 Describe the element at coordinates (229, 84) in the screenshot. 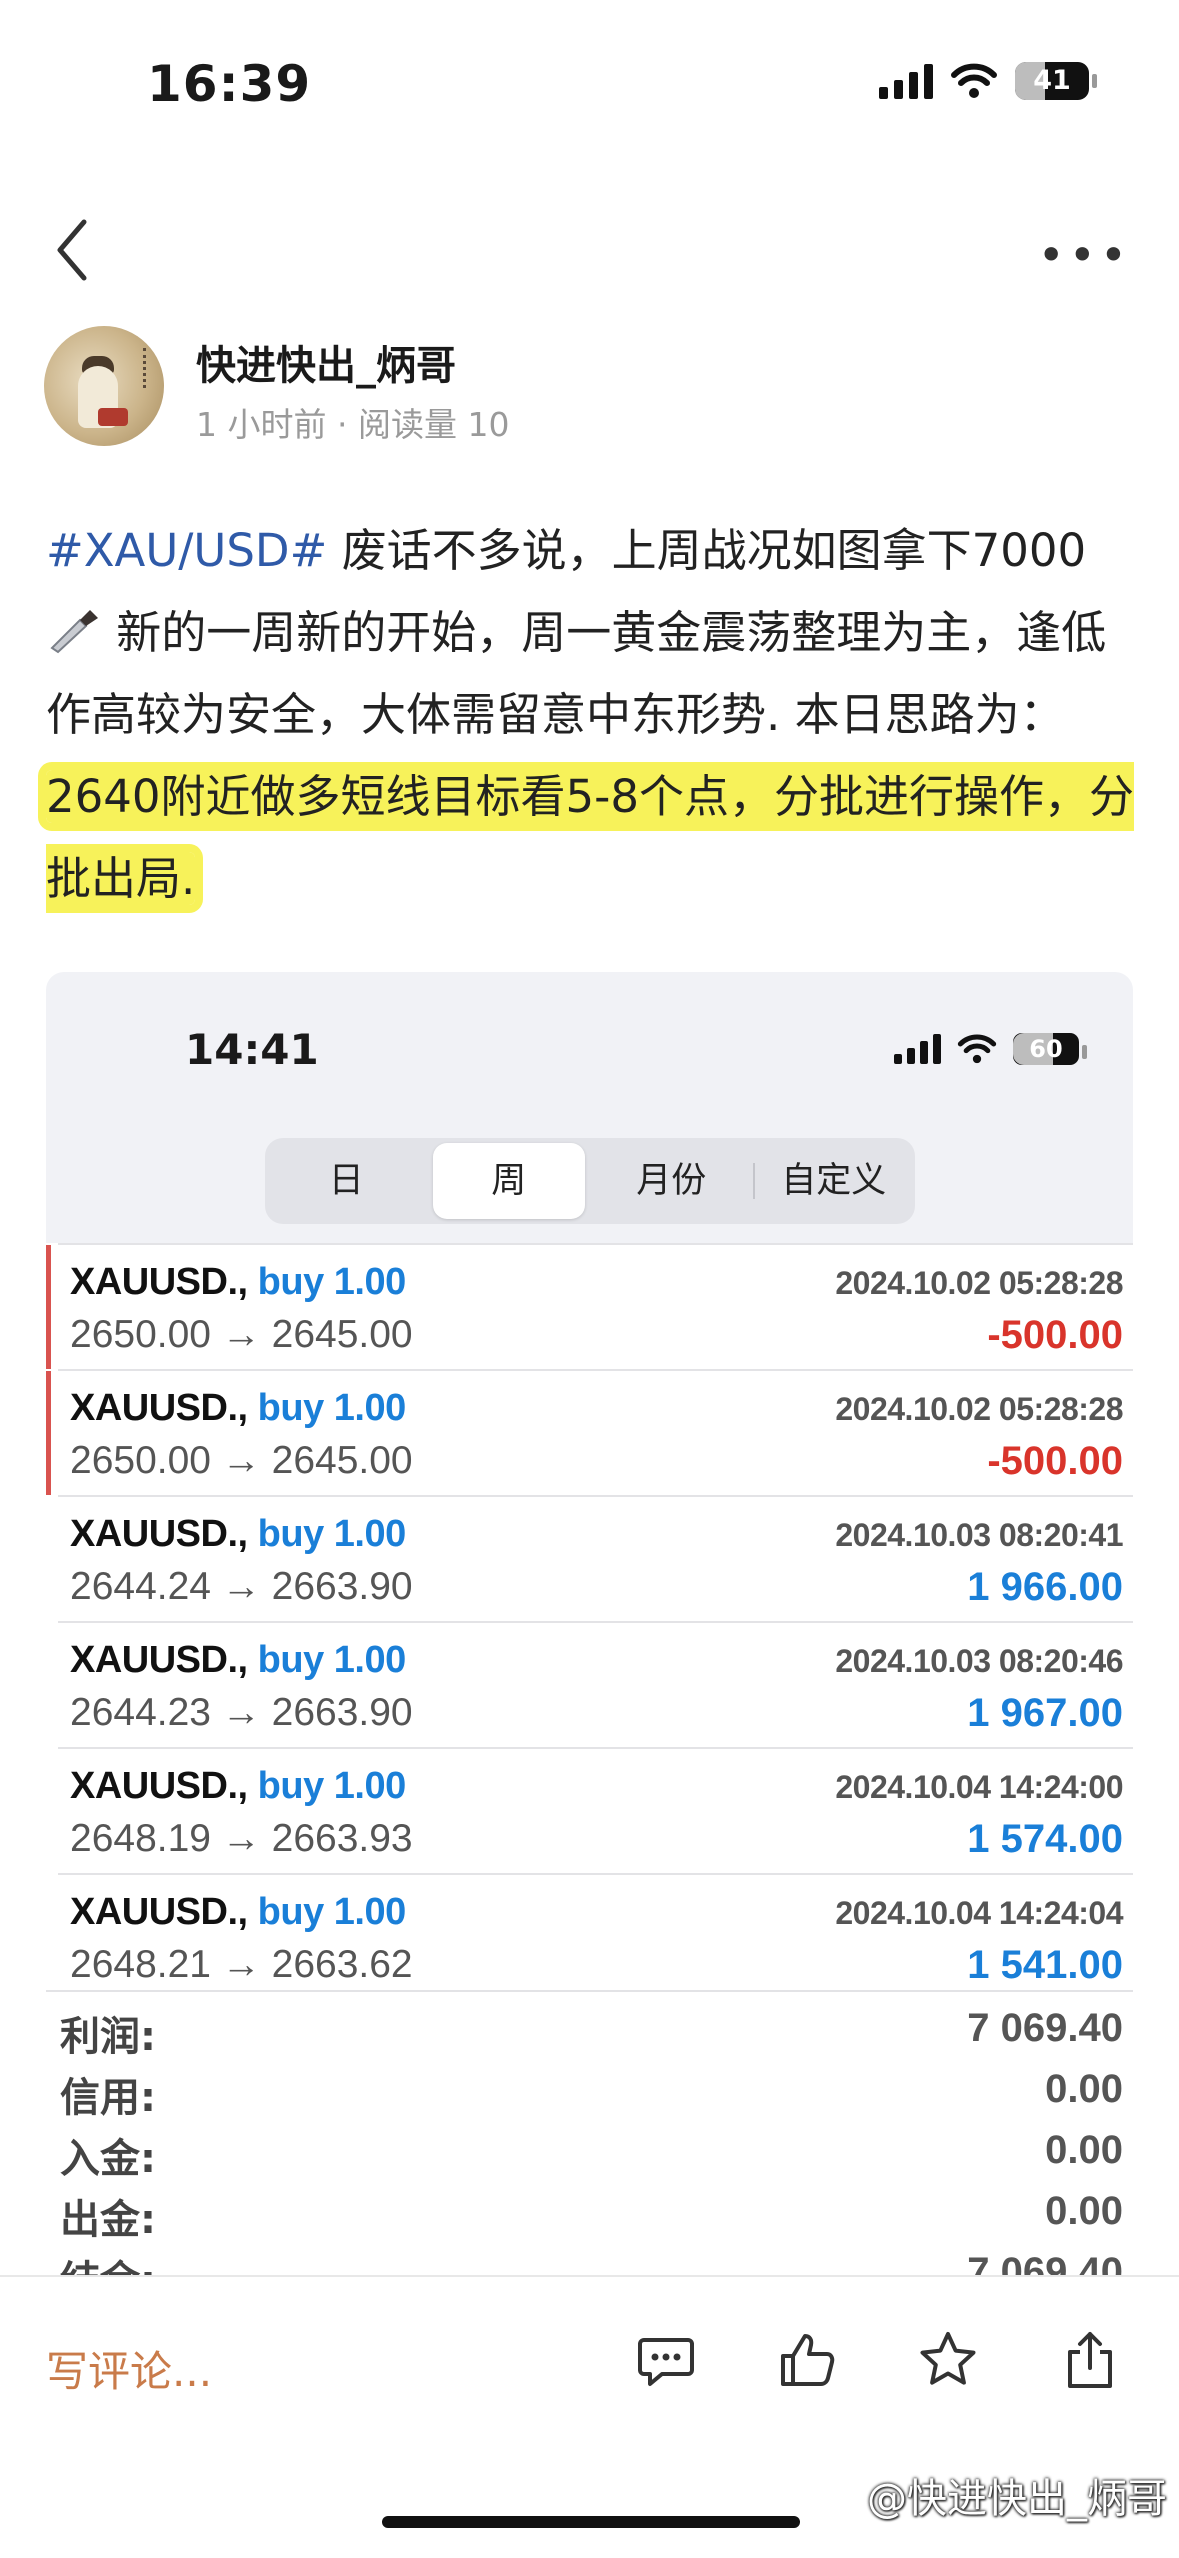

I see `status-time: 16:39` at that location.